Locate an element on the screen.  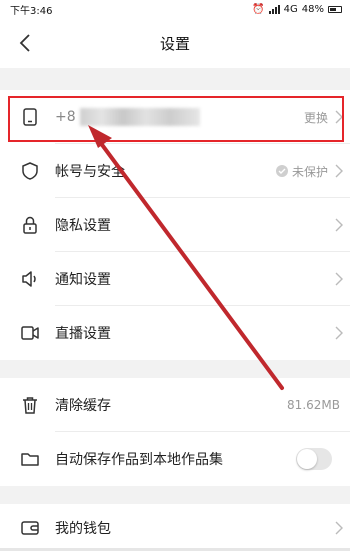
back-button is located at coordinates (25, 43).